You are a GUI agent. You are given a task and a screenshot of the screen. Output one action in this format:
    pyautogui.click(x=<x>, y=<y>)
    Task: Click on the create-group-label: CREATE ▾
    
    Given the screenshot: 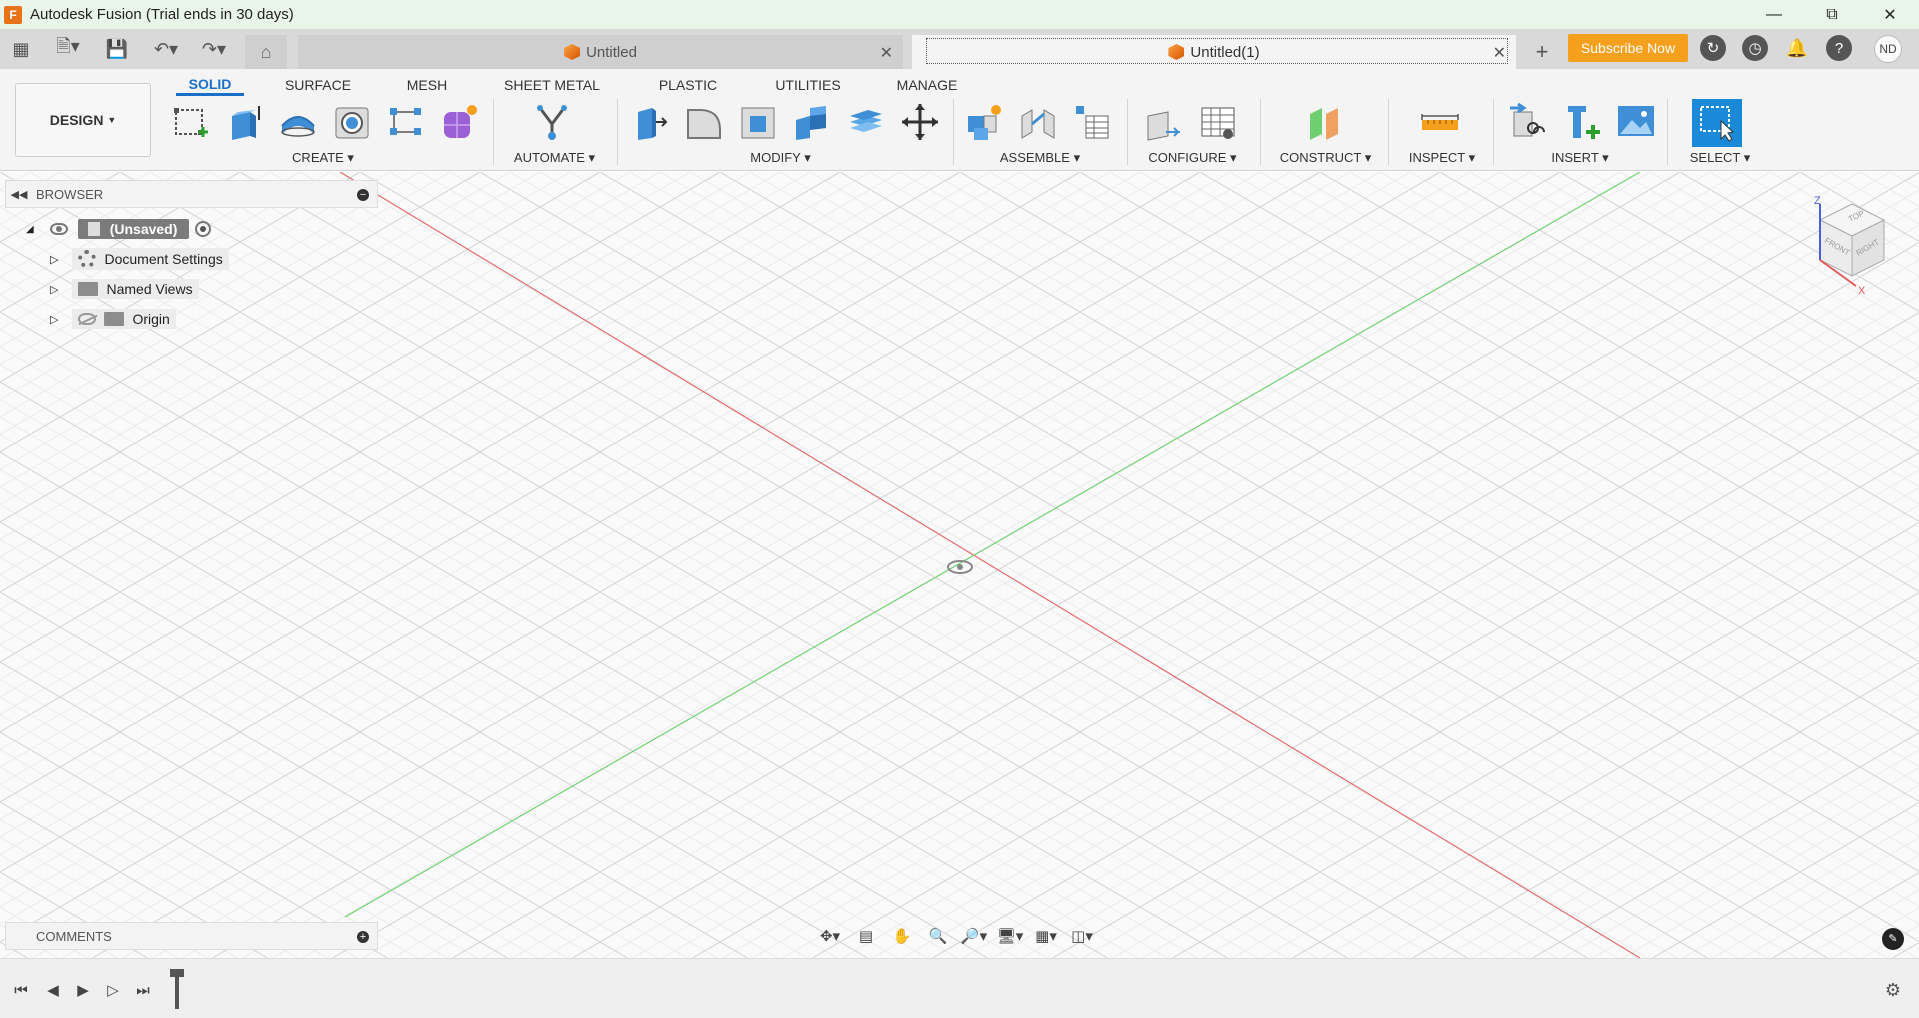 What is the action you would take?
    pyautogui.click(x=323, y=158)
    